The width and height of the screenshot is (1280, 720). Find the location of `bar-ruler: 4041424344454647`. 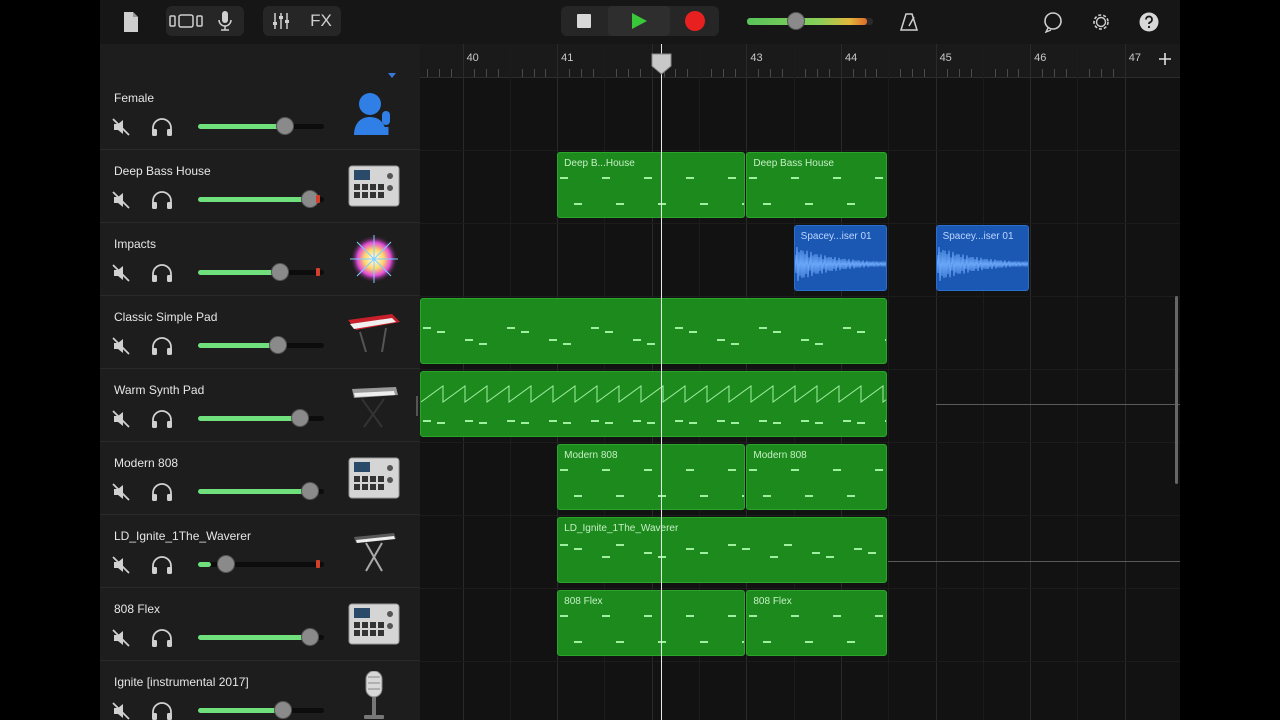

bar-ruler: 4041424344454647 is located at coordinates (800, 61).